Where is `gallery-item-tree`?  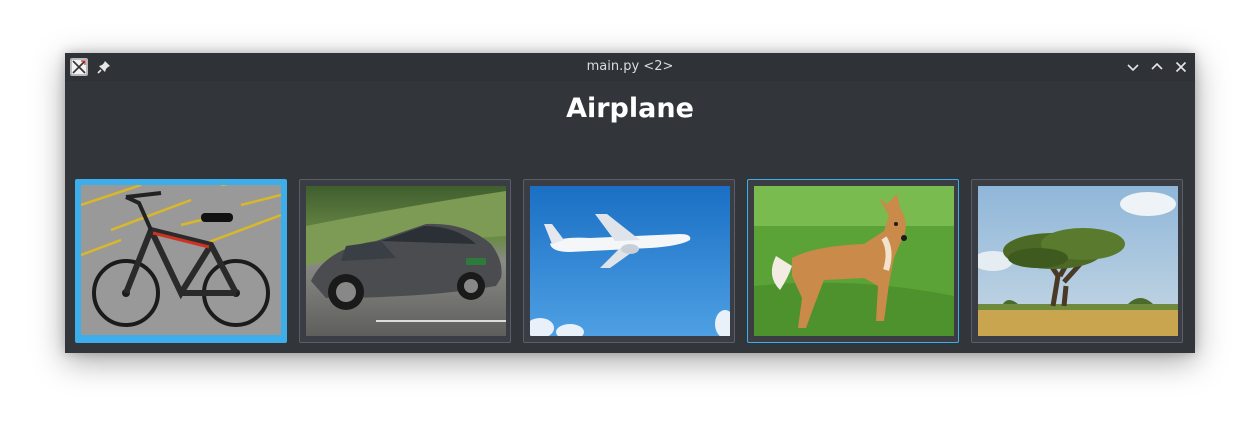 gallery-item-tree is located at coordinates (1077, 261).